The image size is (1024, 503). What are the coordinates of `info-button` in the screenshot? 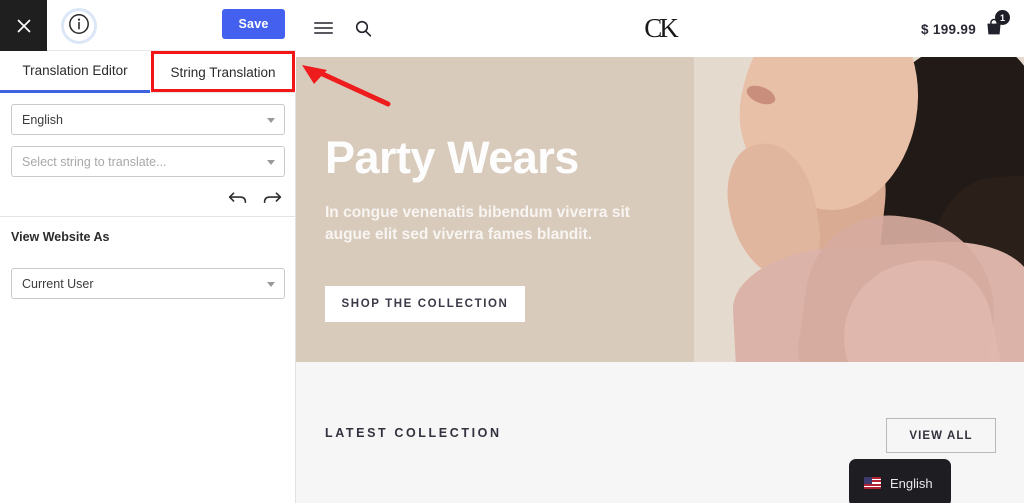 It's located at (79, 26).